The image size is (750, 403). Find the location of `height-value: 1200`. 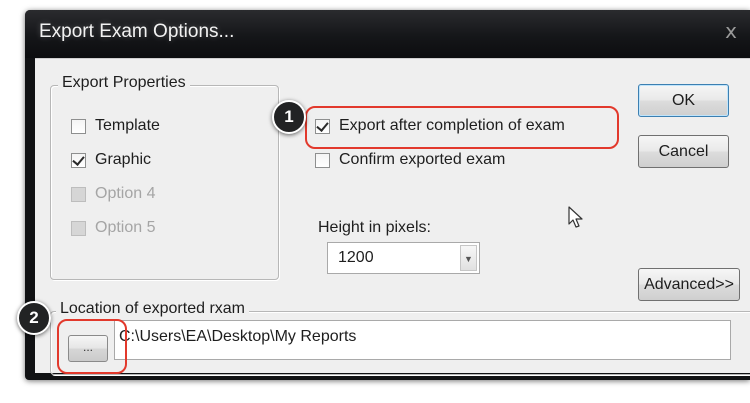

height-value: 1200 is located at coordinates (356, 257).